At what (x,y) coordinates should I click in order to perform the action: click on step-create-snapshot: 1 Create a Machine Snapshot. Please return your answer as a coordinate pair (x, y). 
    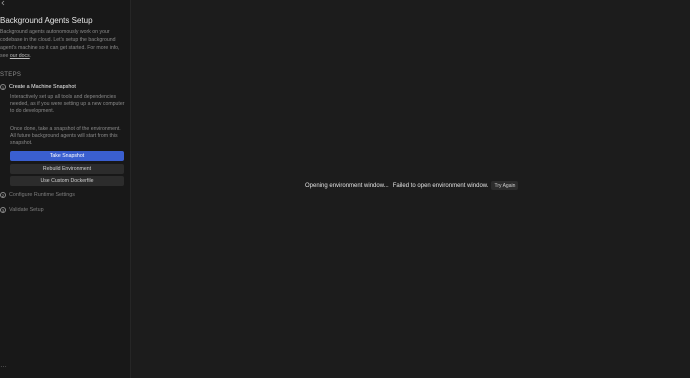
    Looking at the image, I should click on (38, 87).